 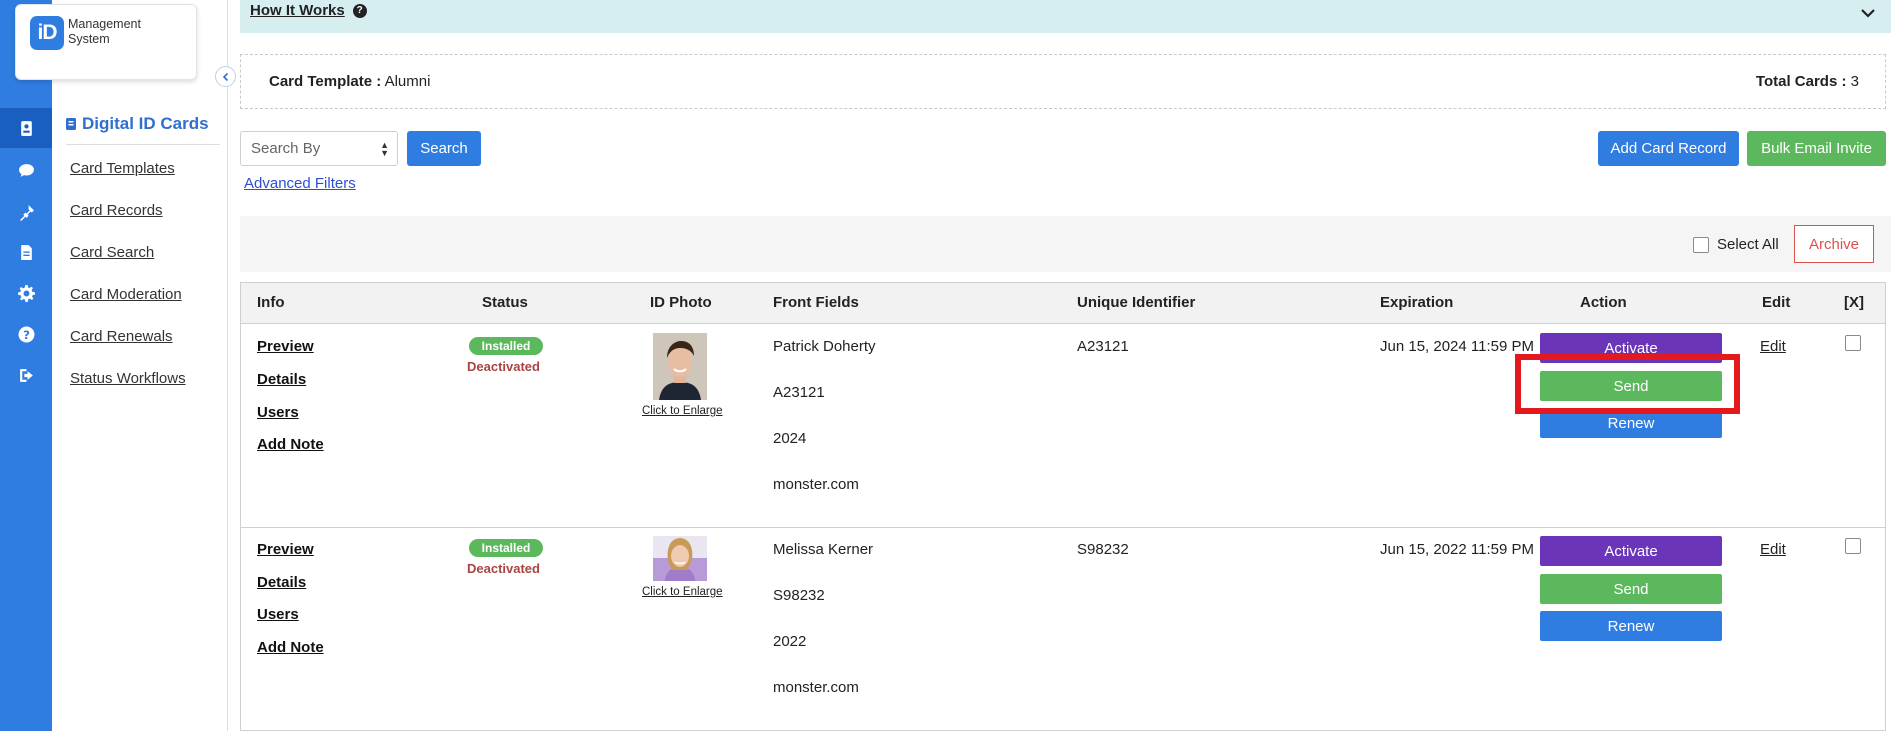 I want to click on chevron-left-icon, so click(x=225, y=76).